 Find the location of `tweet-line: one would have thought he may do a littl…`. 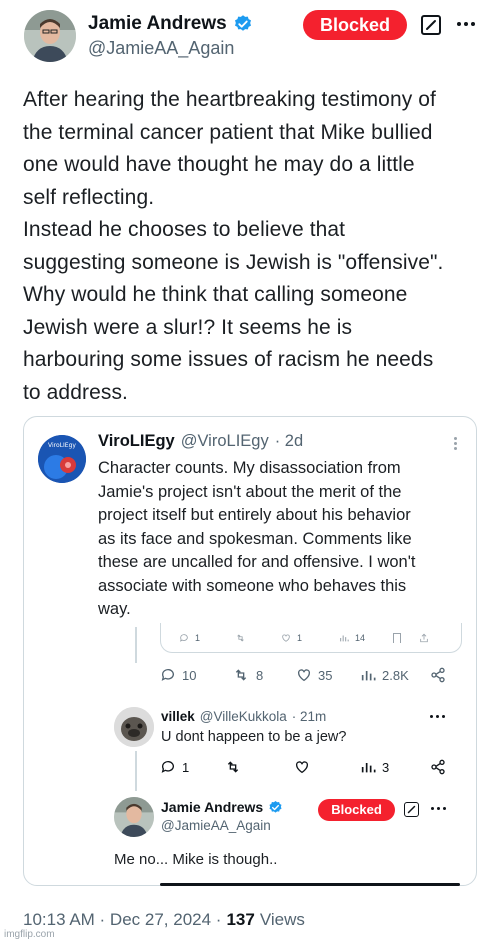

tweet-line: one would have thought he may do a littl… is located at coordinates (219, 164).